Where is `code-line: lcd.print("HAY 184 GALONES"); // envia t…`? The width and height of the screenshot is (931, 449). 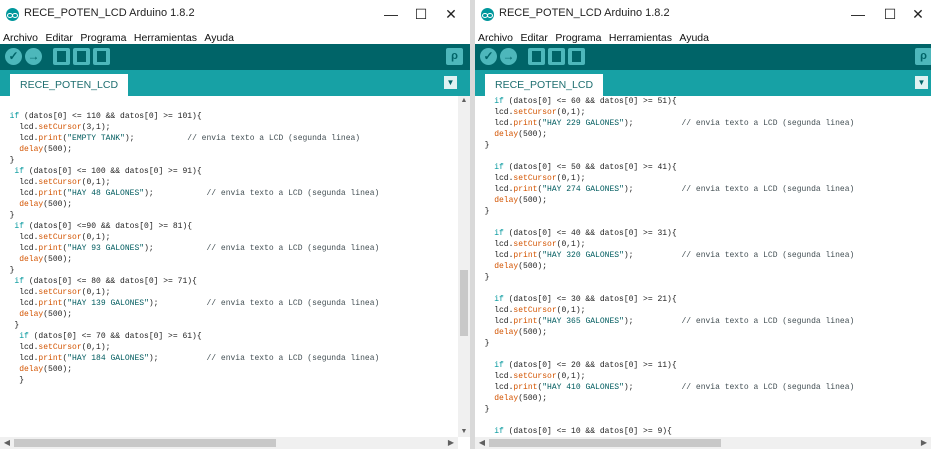 code-line: lcd.print("HAY 184 GALONES"); // envia t… is located at coordinates (199, 358).